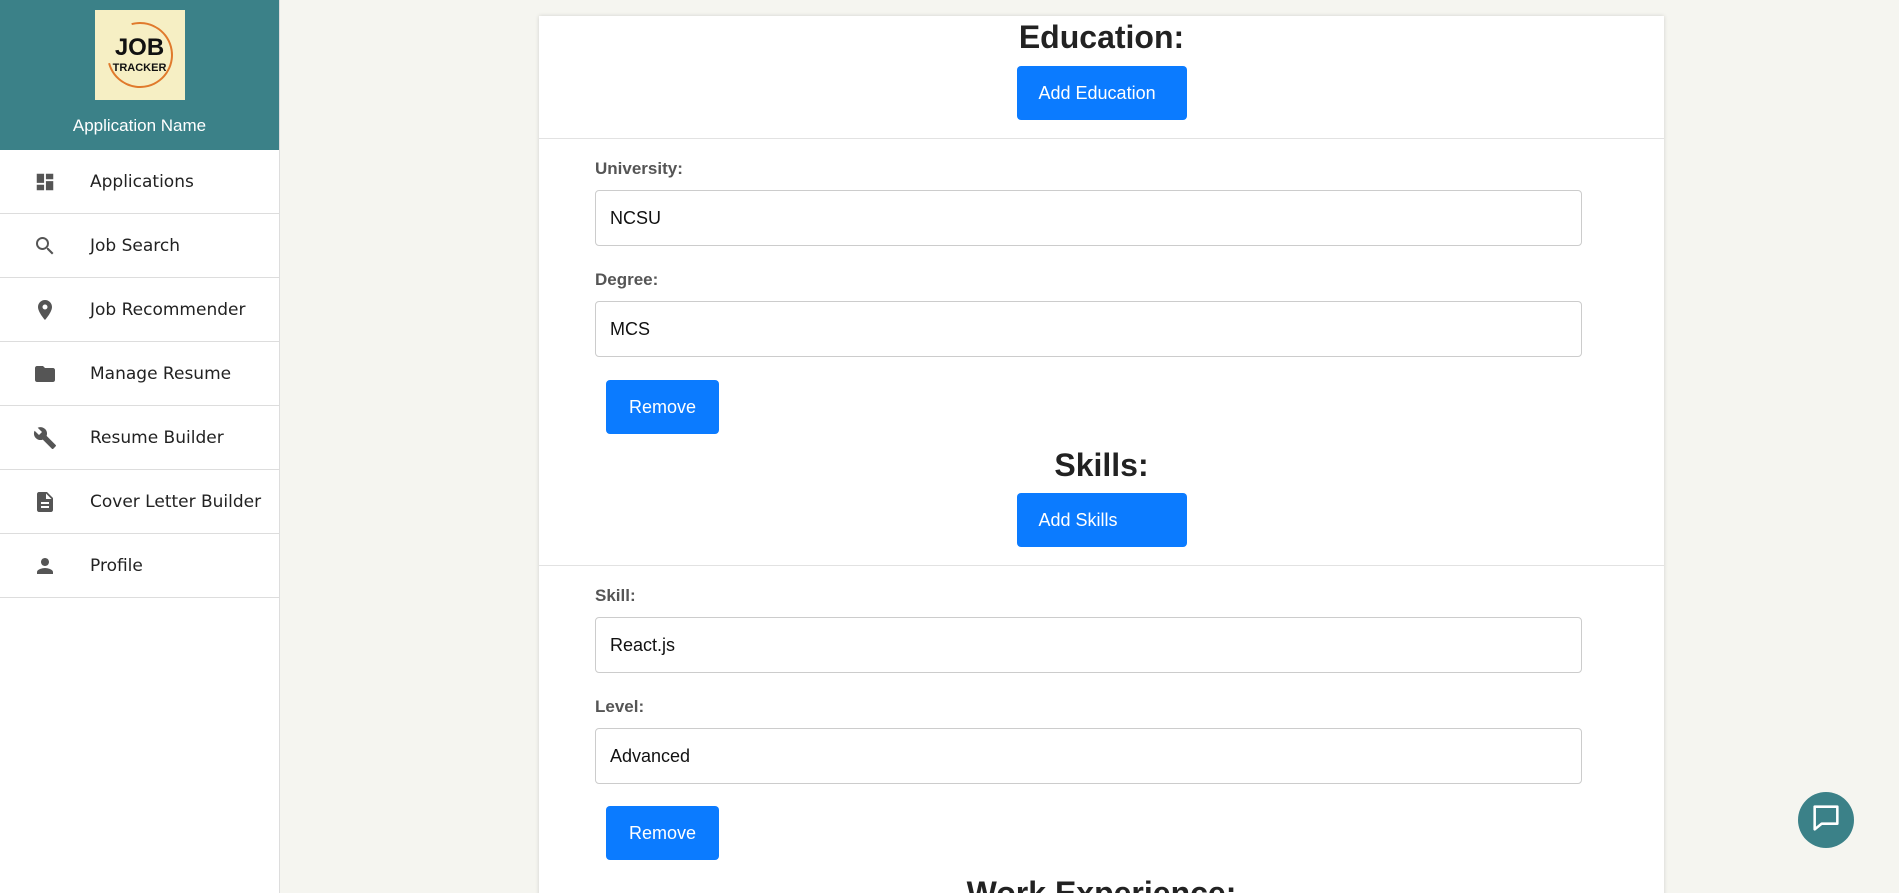 This screenshot has width=1899, height=893. I want to click on skill-field-group: Skill:, so click(1129, 629).